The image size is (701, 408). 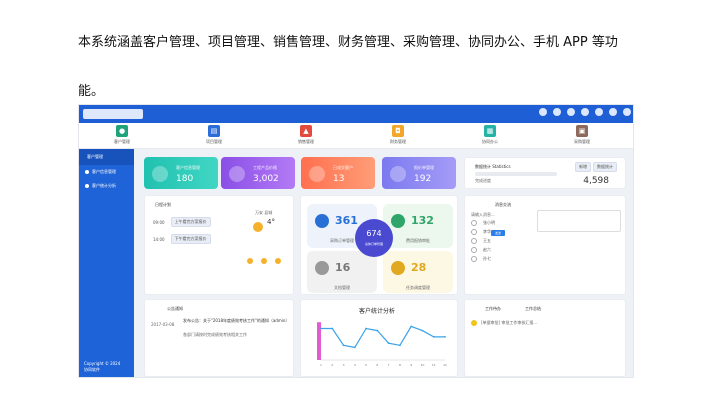 I want to click on x-tick-label: 7, so click(x=389, y=365).